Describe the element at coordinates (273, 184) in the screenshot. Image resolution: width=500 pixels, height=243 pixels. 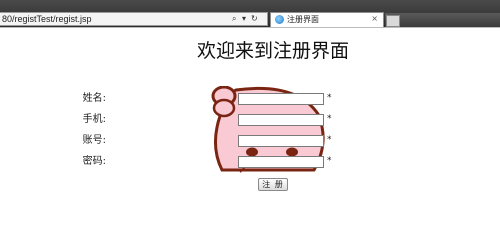
I see `register-button: 注 册` at that location.